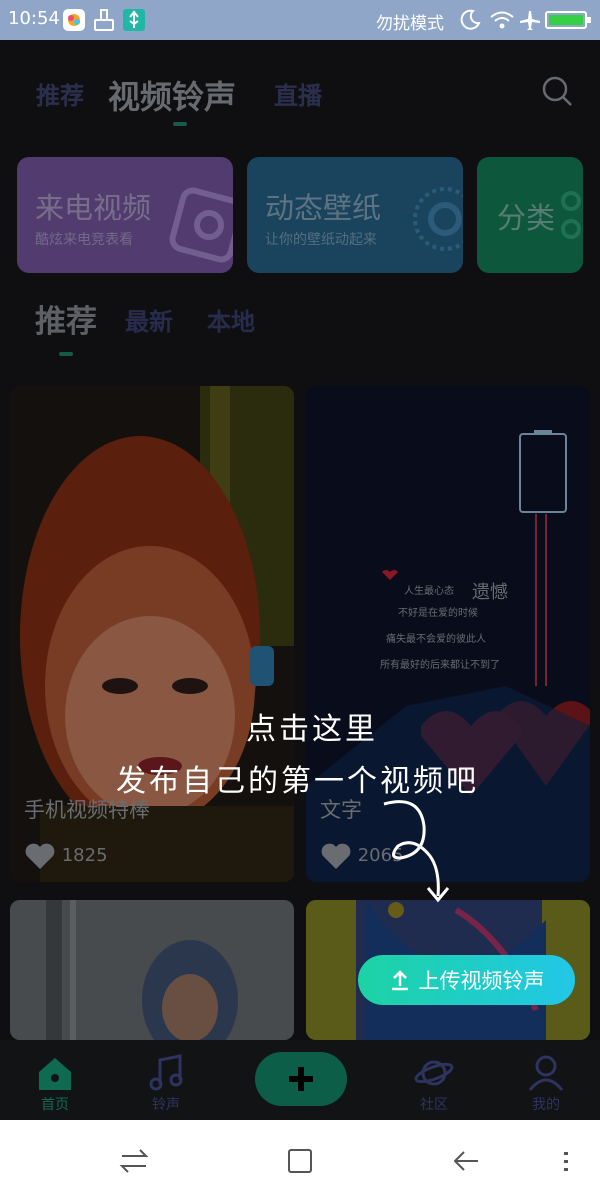  What do you see at coordinates (66, 354) in the screenshot?
I see `subtab-indicator` at bounding box center [66, 354].